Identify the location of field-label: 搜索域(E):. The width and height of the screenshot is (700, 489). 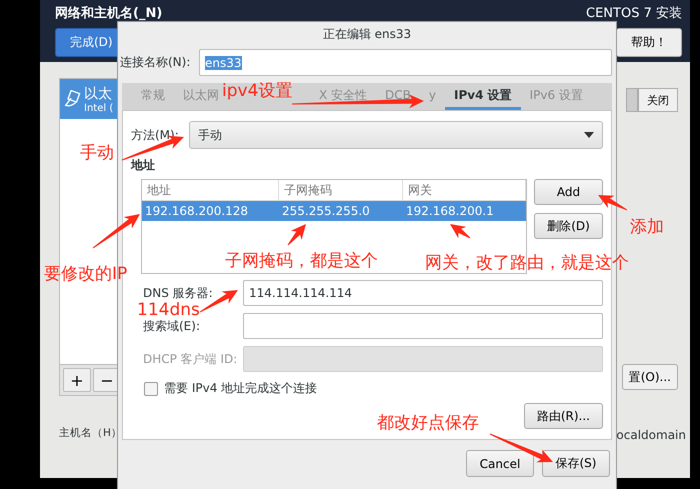
(171, 326).